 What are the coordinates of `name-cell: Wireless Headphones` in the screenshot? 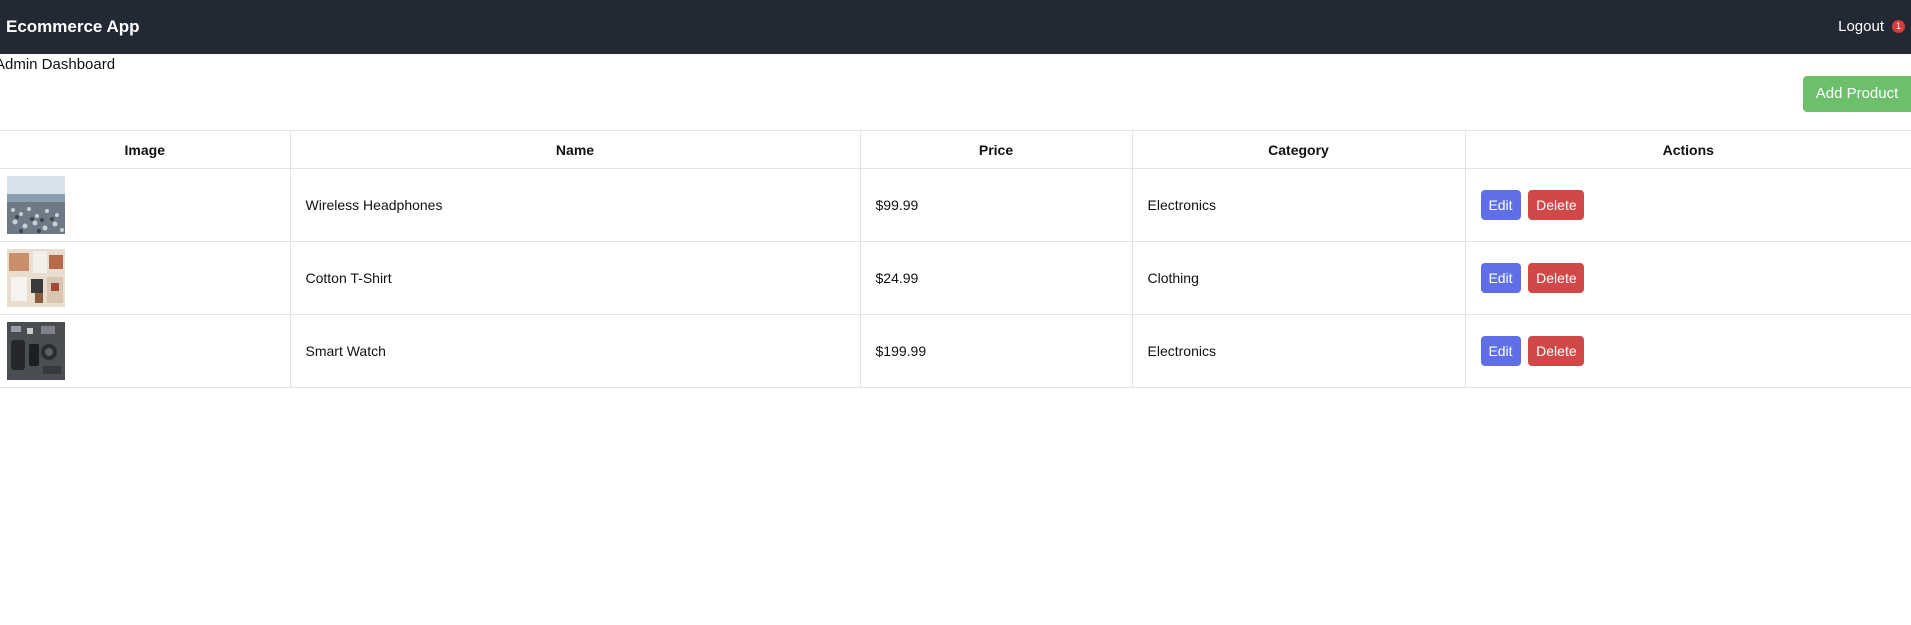 It's located at (574, 205).